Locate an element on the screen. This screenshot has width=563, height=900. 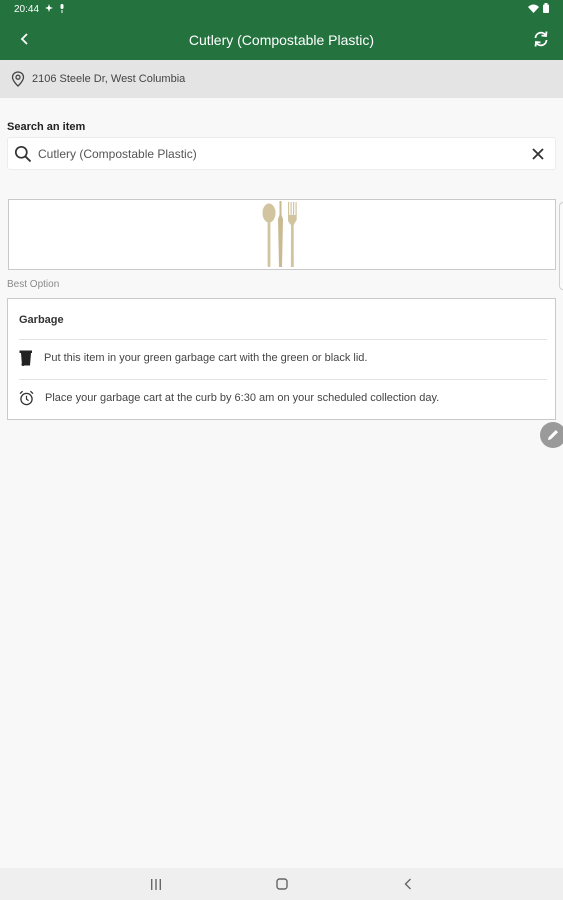
chevron-left-icon is located at coordinates (24, 39).